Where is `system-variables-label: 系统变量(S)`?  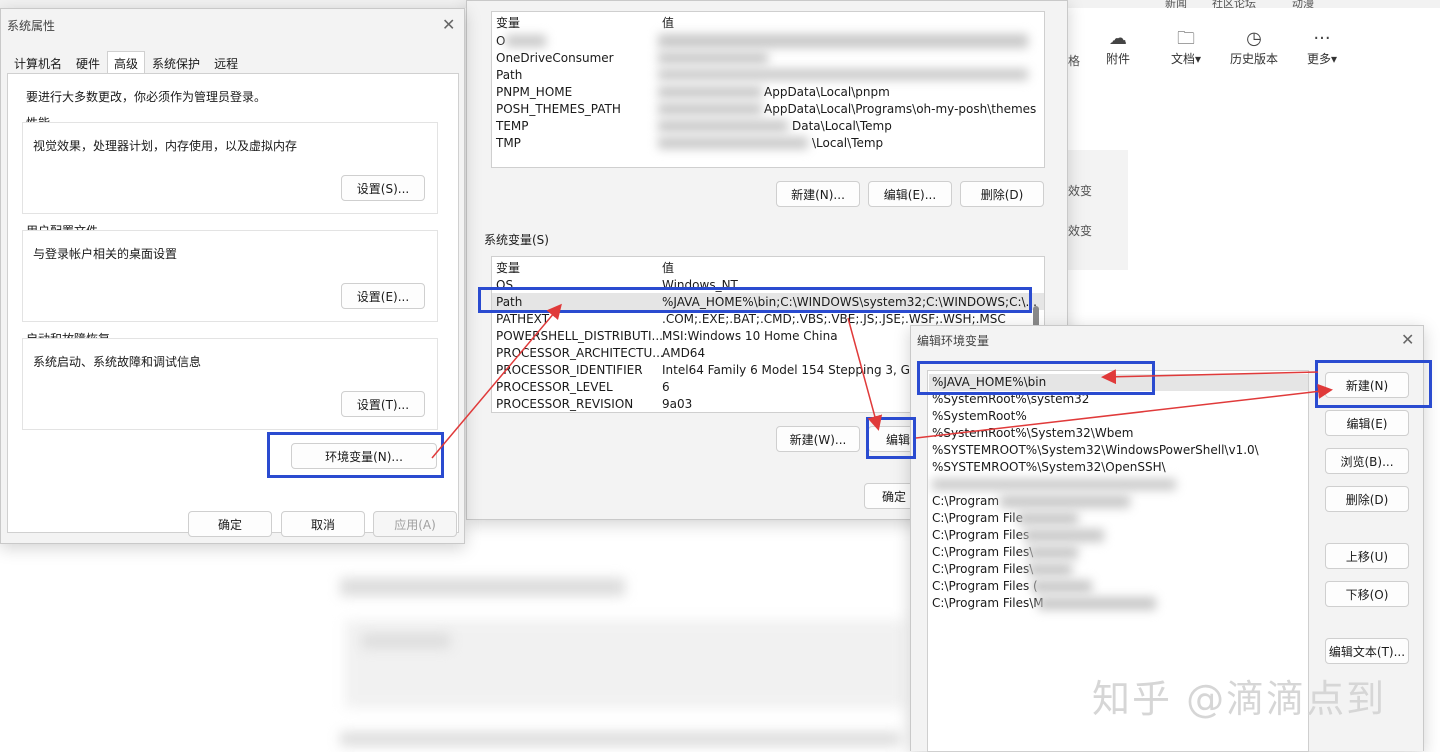
system-variables-label: 系统变量(S) is located at coordinates (516, 240).